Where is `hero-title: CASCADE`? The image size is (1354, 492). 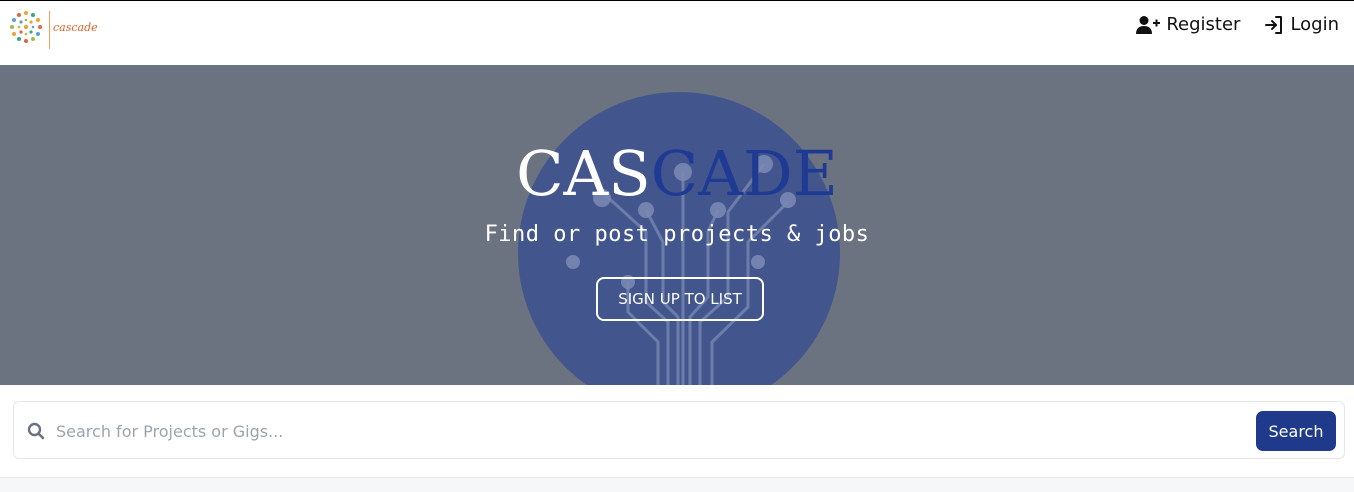
hero-title: CASCADE is located at coordinates (677, 174).